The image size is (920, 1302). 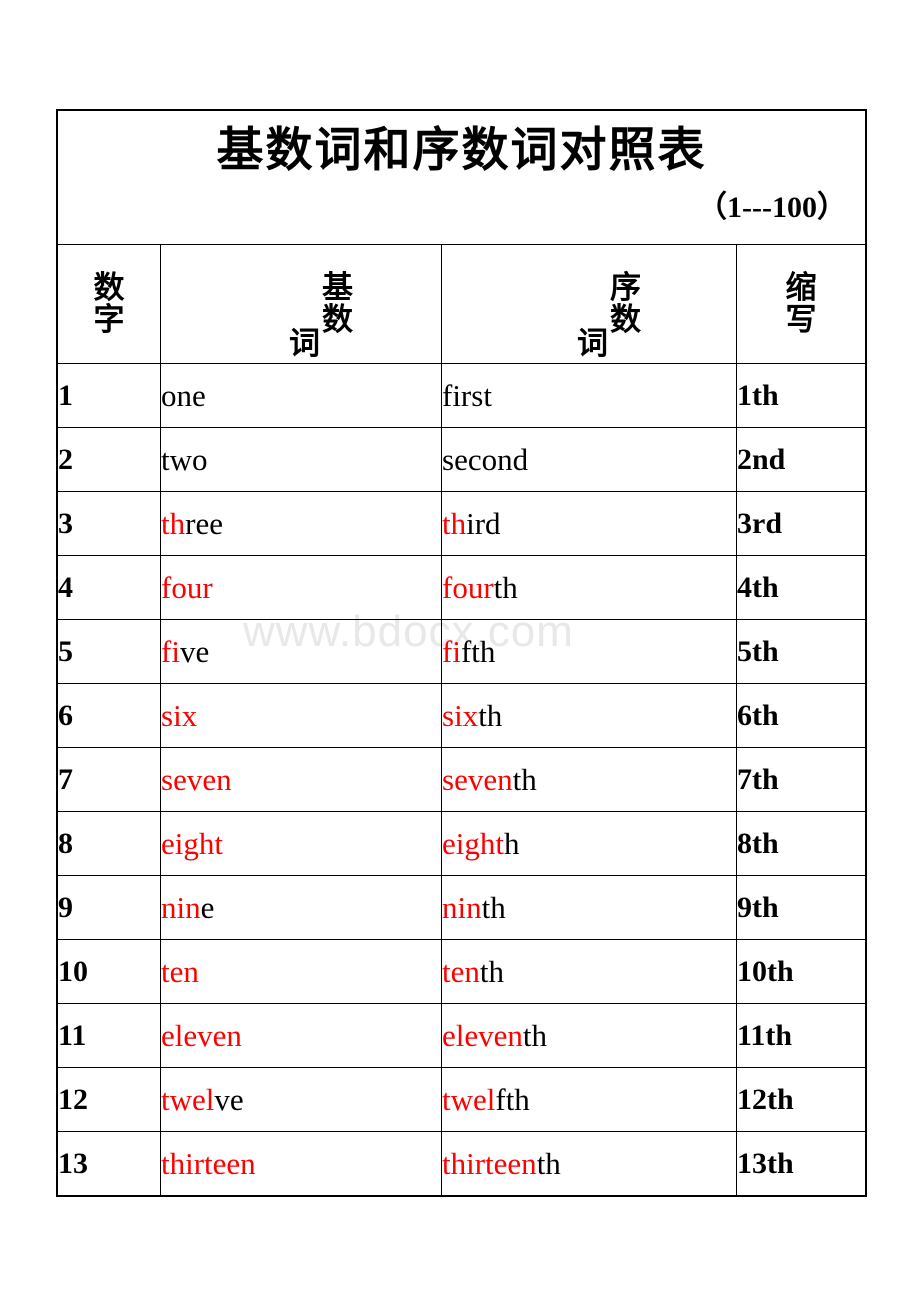 What do you see at coordinates (801, 971) in the screenshot?
I see `cell-abbreviation: 10th` at bounding box center [801, 971].